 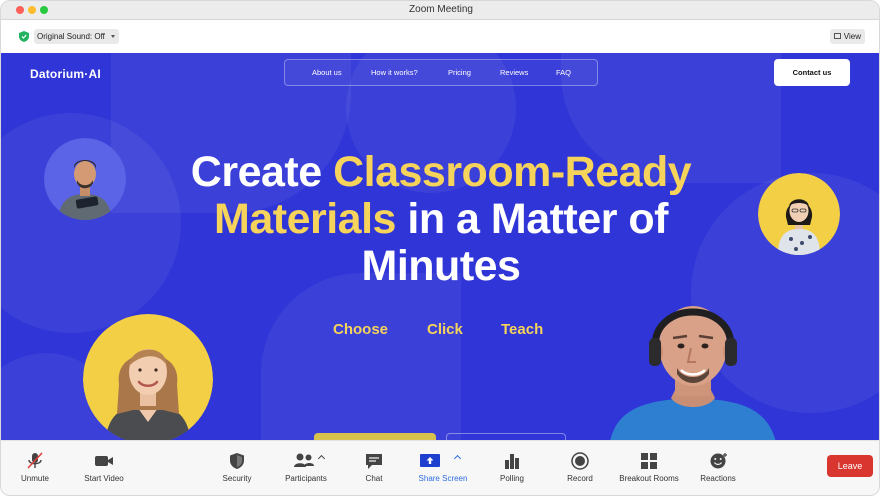 What do you see at coordinates (375, 436) in the screenshot?
I see `get-started-button` at bounding box center [375, 436].